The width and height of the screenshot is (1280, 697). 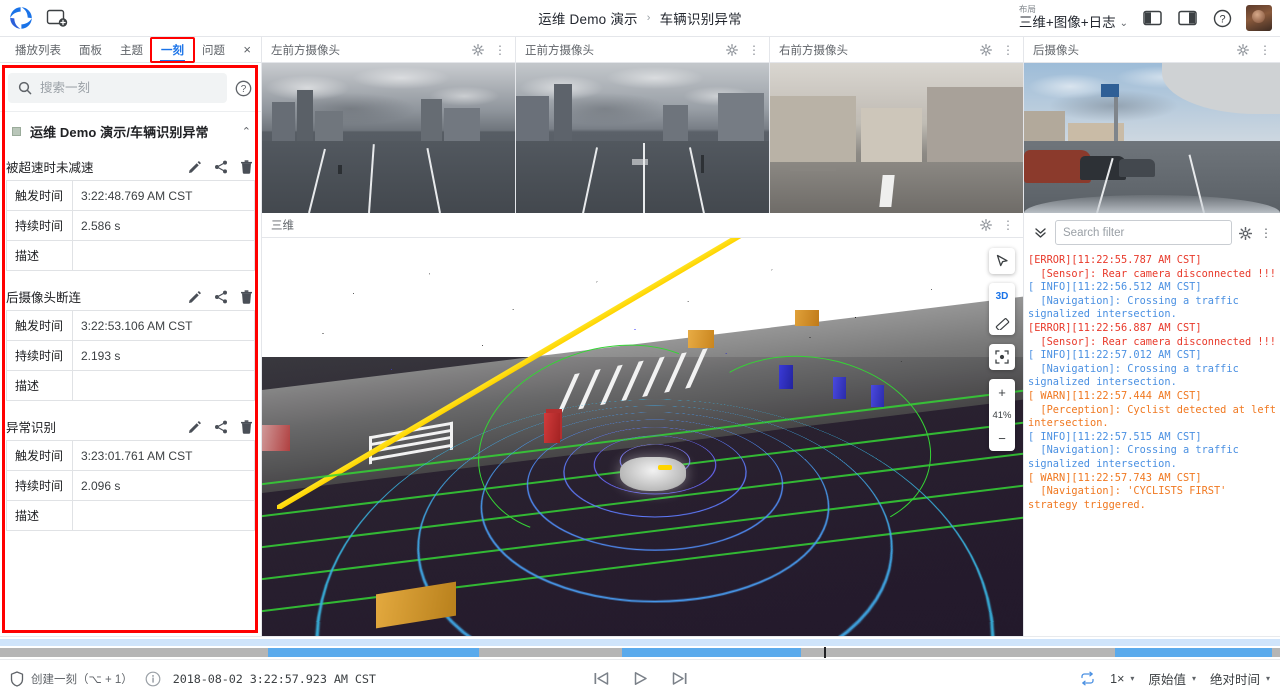 I want to click on cursor-pointer-icon, so click(x=1002, y=261).